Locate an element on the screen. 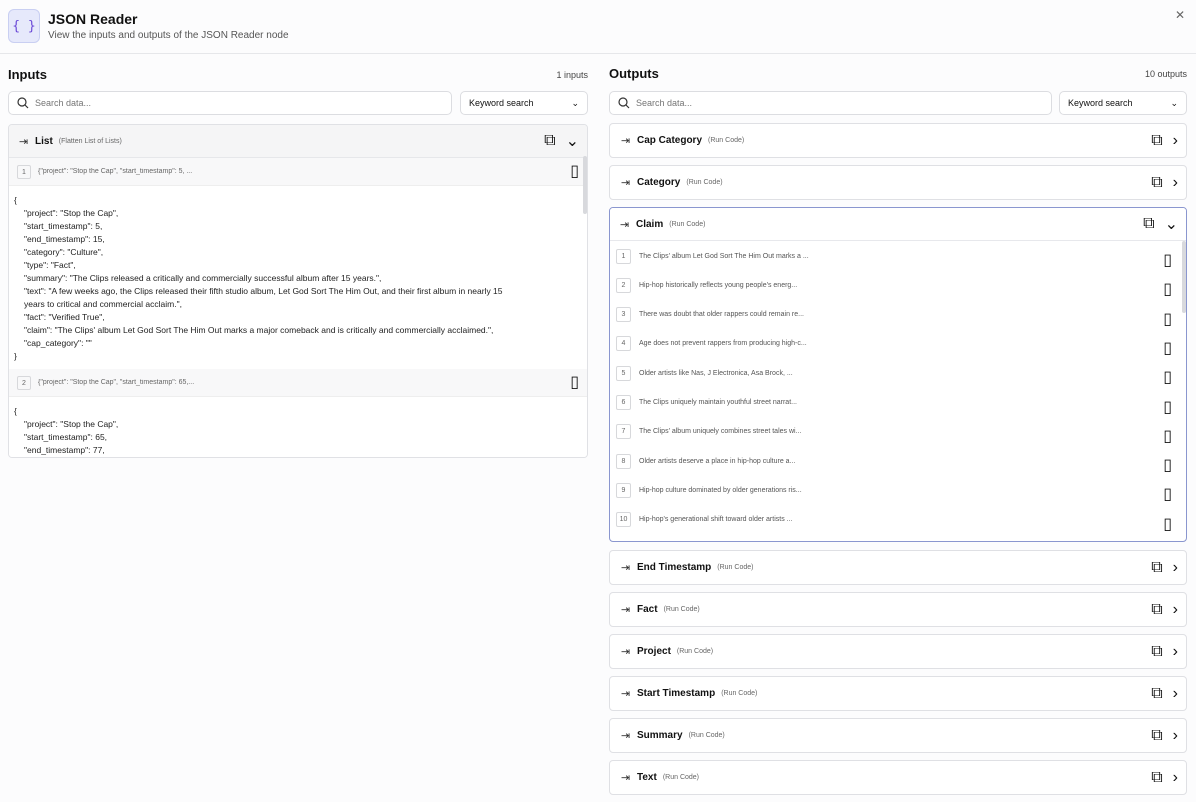 The width and height of the screenshot is (1196, 802). json-line: "end_timestamp": 77, is located at coordinates (64, 450).